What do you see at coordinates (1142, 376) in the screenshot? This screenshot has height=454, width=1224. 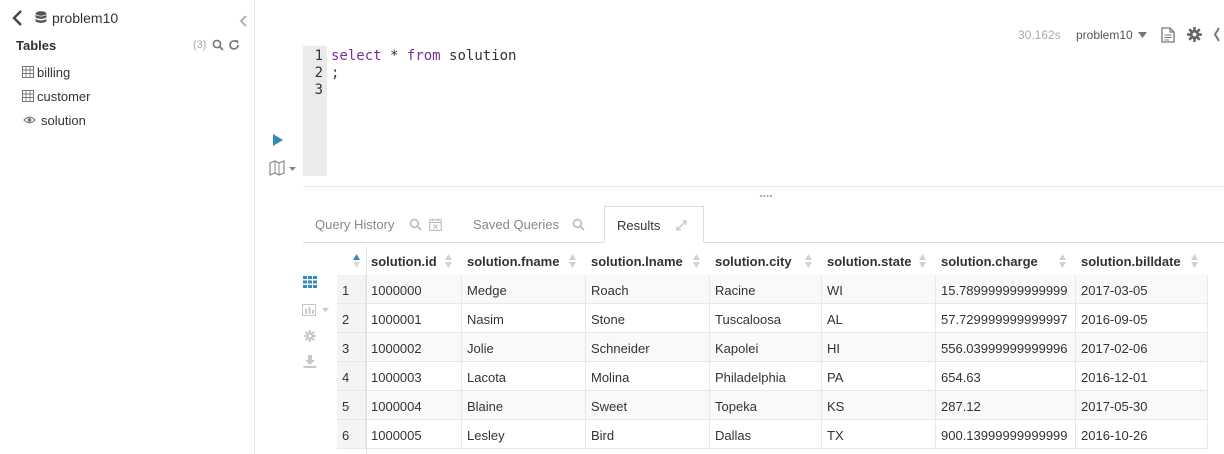 I see `table-cell: 2016-12-01` at bounding box center [1142, 376].